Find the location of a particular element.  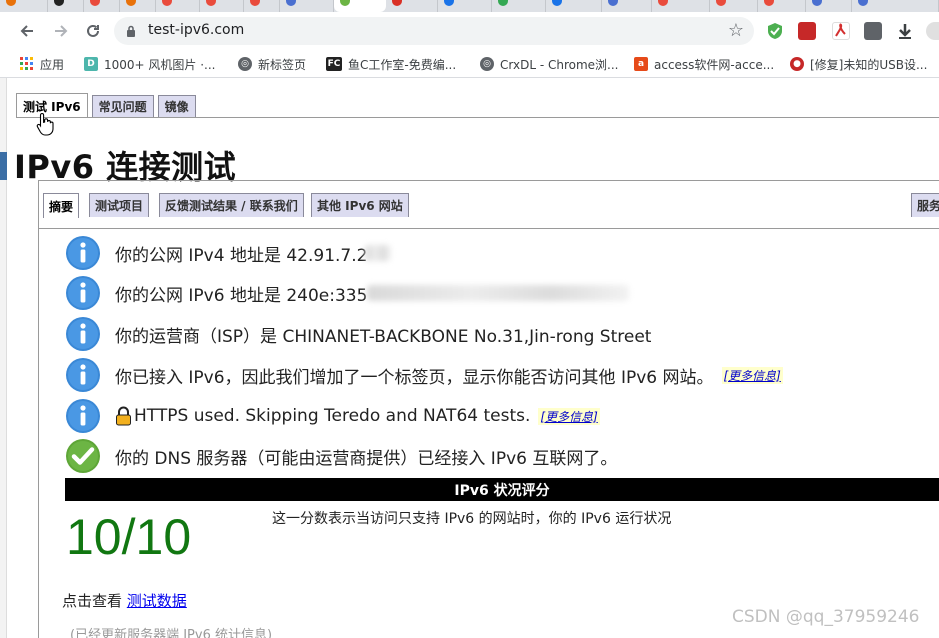

bookmark-apps: 应用 is located at coordinates (42, 64).